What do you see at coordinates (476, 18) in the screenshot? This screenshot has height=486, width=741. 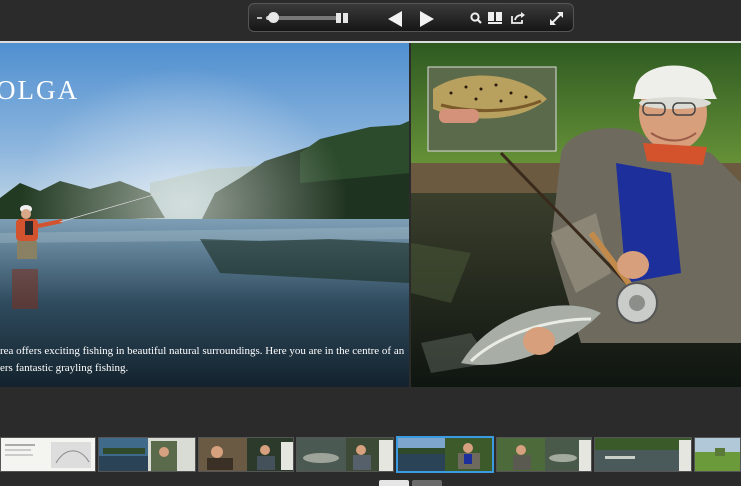 I see `search-icon` at bounding box center [476, 18].